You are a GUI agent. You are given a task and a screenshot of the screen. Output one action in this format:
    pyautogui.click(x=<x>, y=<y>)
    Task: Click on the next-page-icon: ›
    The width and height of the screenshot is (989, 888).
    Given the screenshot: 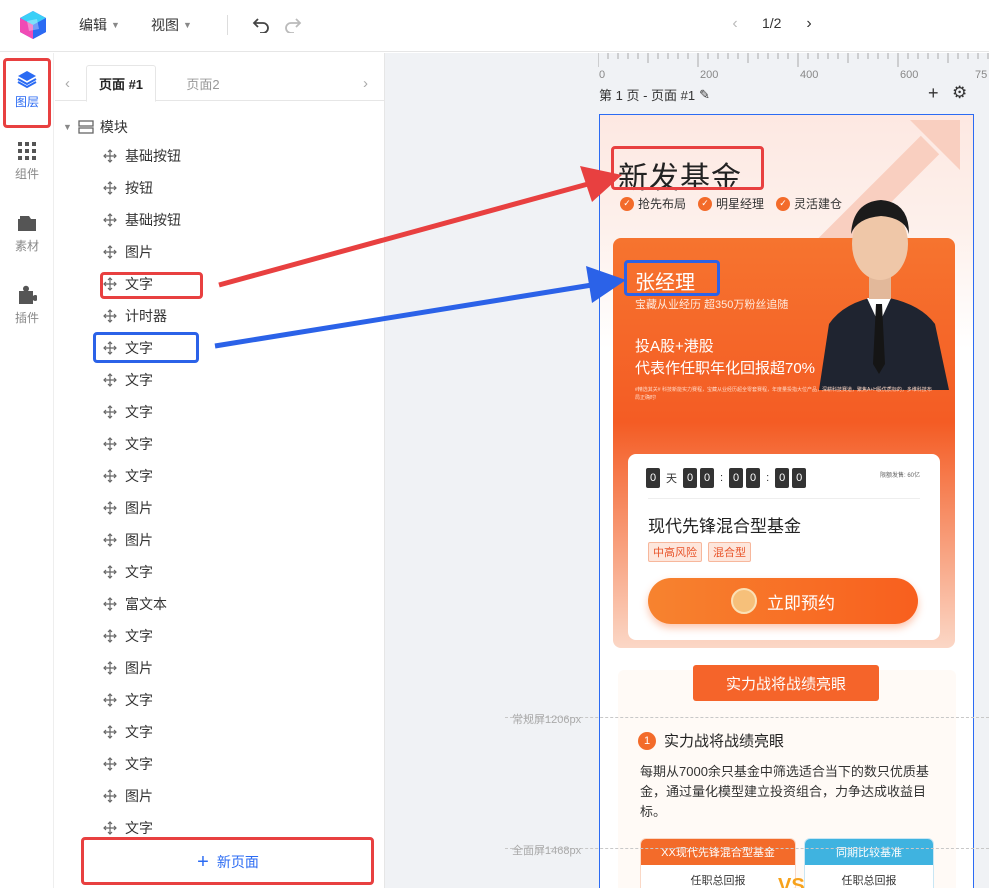 What is the action you would take?
    pyautogui.click(x=809, y=24)
    